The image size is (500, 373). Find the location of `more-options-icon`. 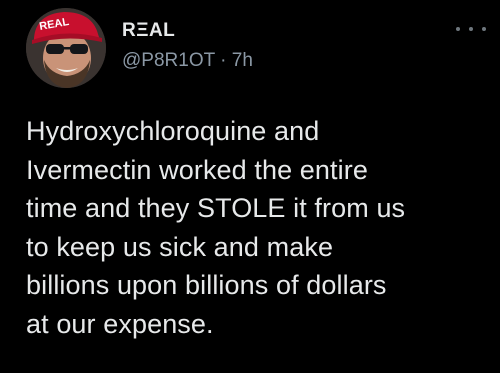

more-options-icon is located at coordinates (471, 29).